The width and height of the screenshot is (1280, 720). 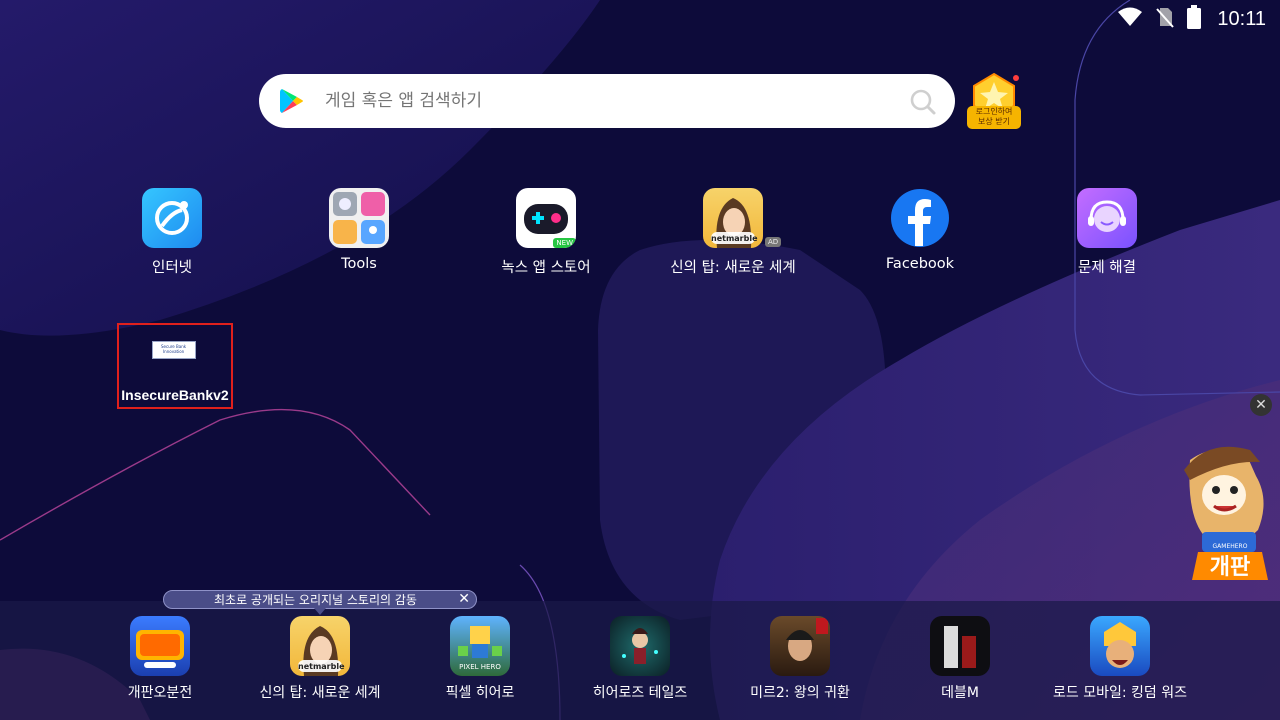 I want to click on app-help: 문제 해결, so click(x=1107, y=232).